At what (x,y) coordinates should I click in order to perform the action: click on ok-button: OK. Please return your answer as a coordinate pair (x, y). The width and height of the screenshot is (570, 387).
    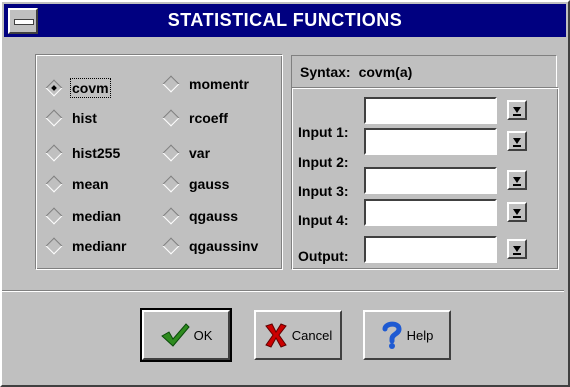
    Looking at the image, I should click on (186, 335).